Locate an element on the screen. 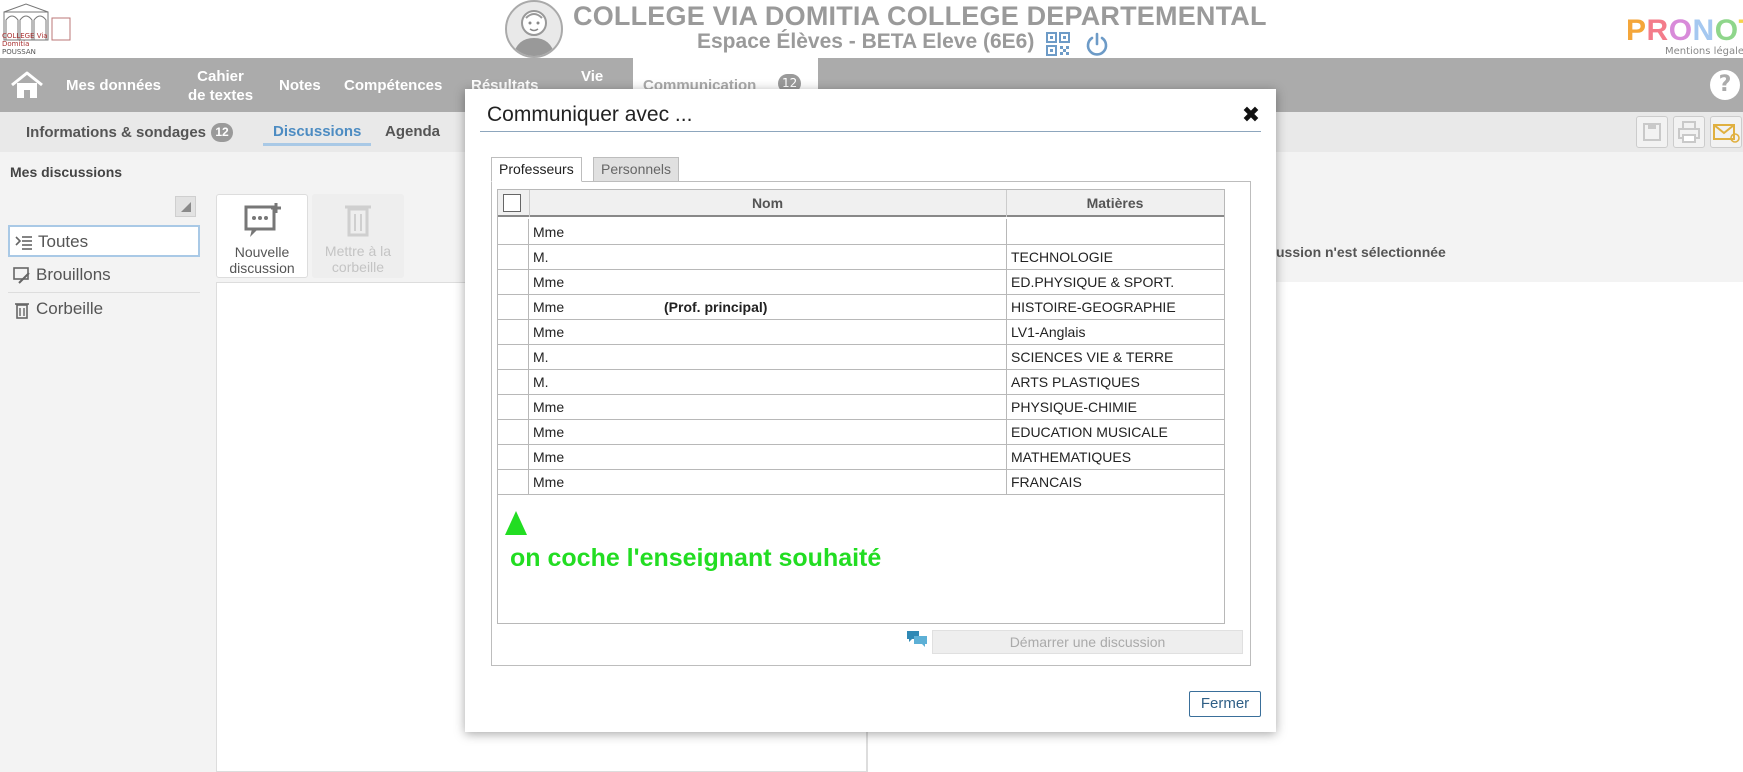 The image size is (1743, 772). select-all-checkbox is located at coordinates (512, 203).